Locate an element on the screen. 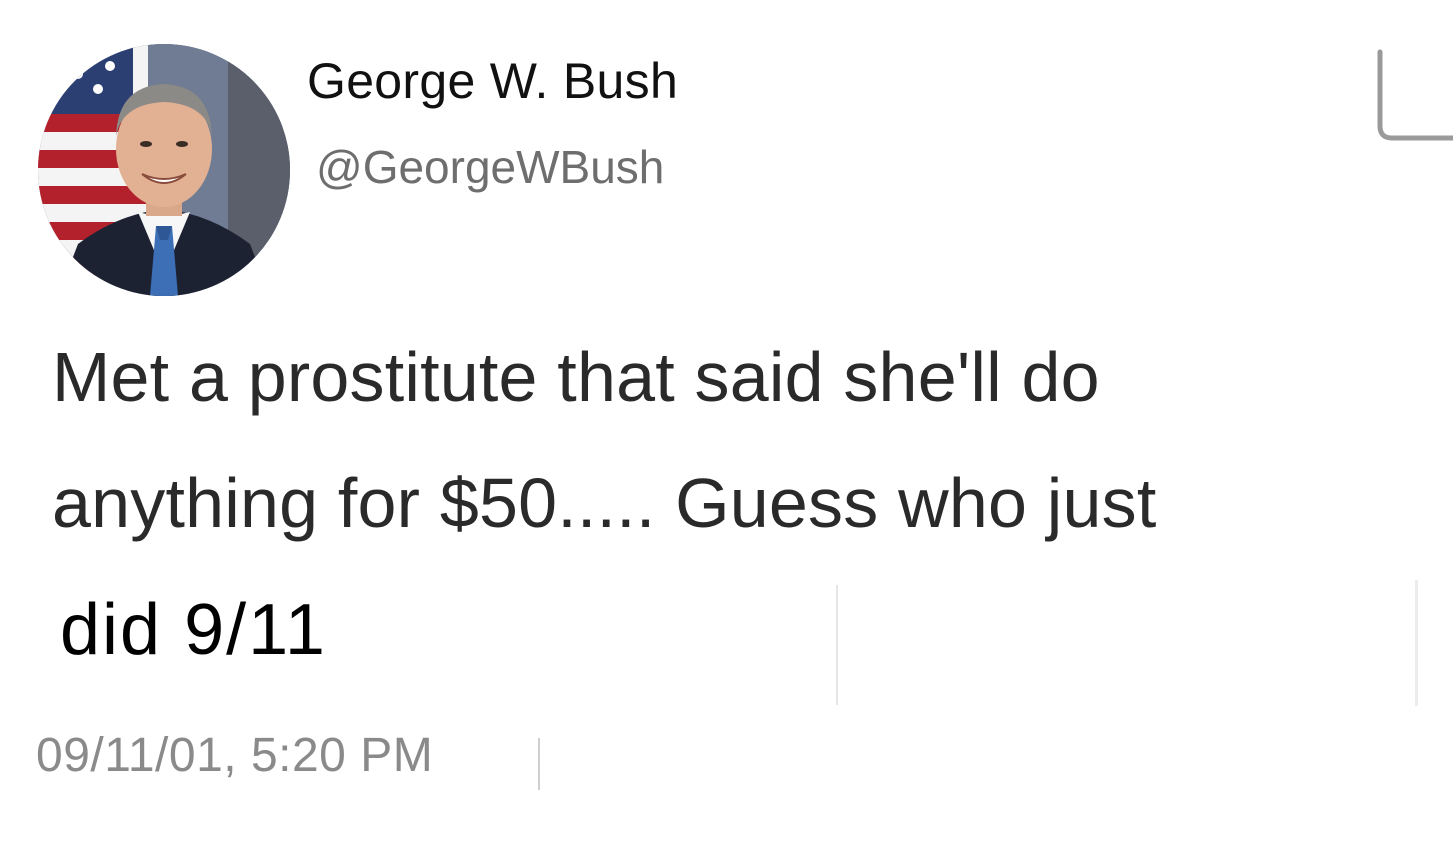 The width and height of the screenshot is (1453, 847). edit-divider-right is located at coordinates (1416, 643).